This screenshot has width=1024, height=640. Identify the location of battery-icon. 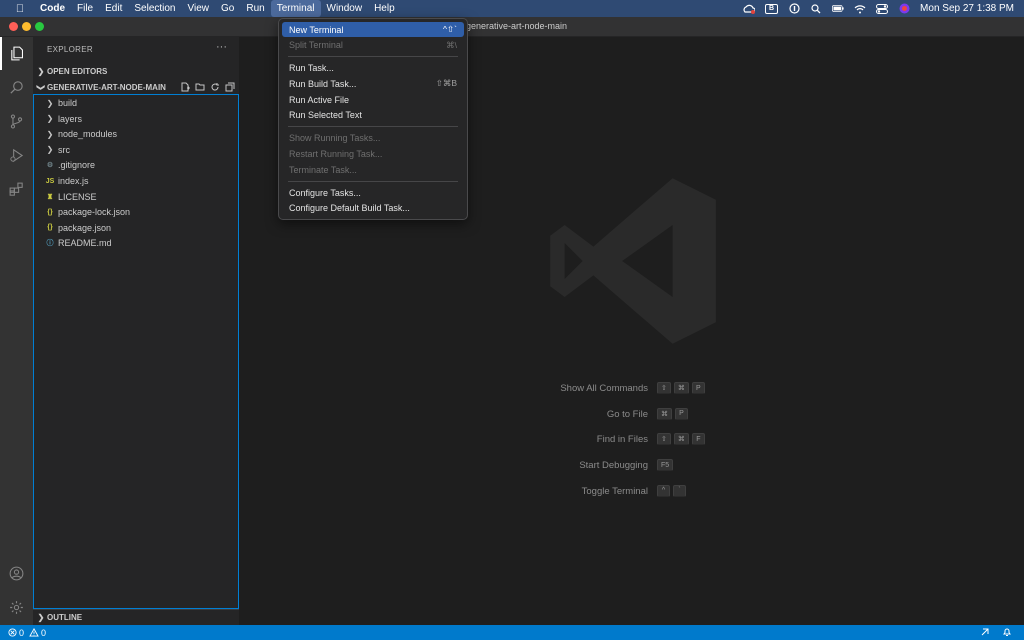
(838, 9).